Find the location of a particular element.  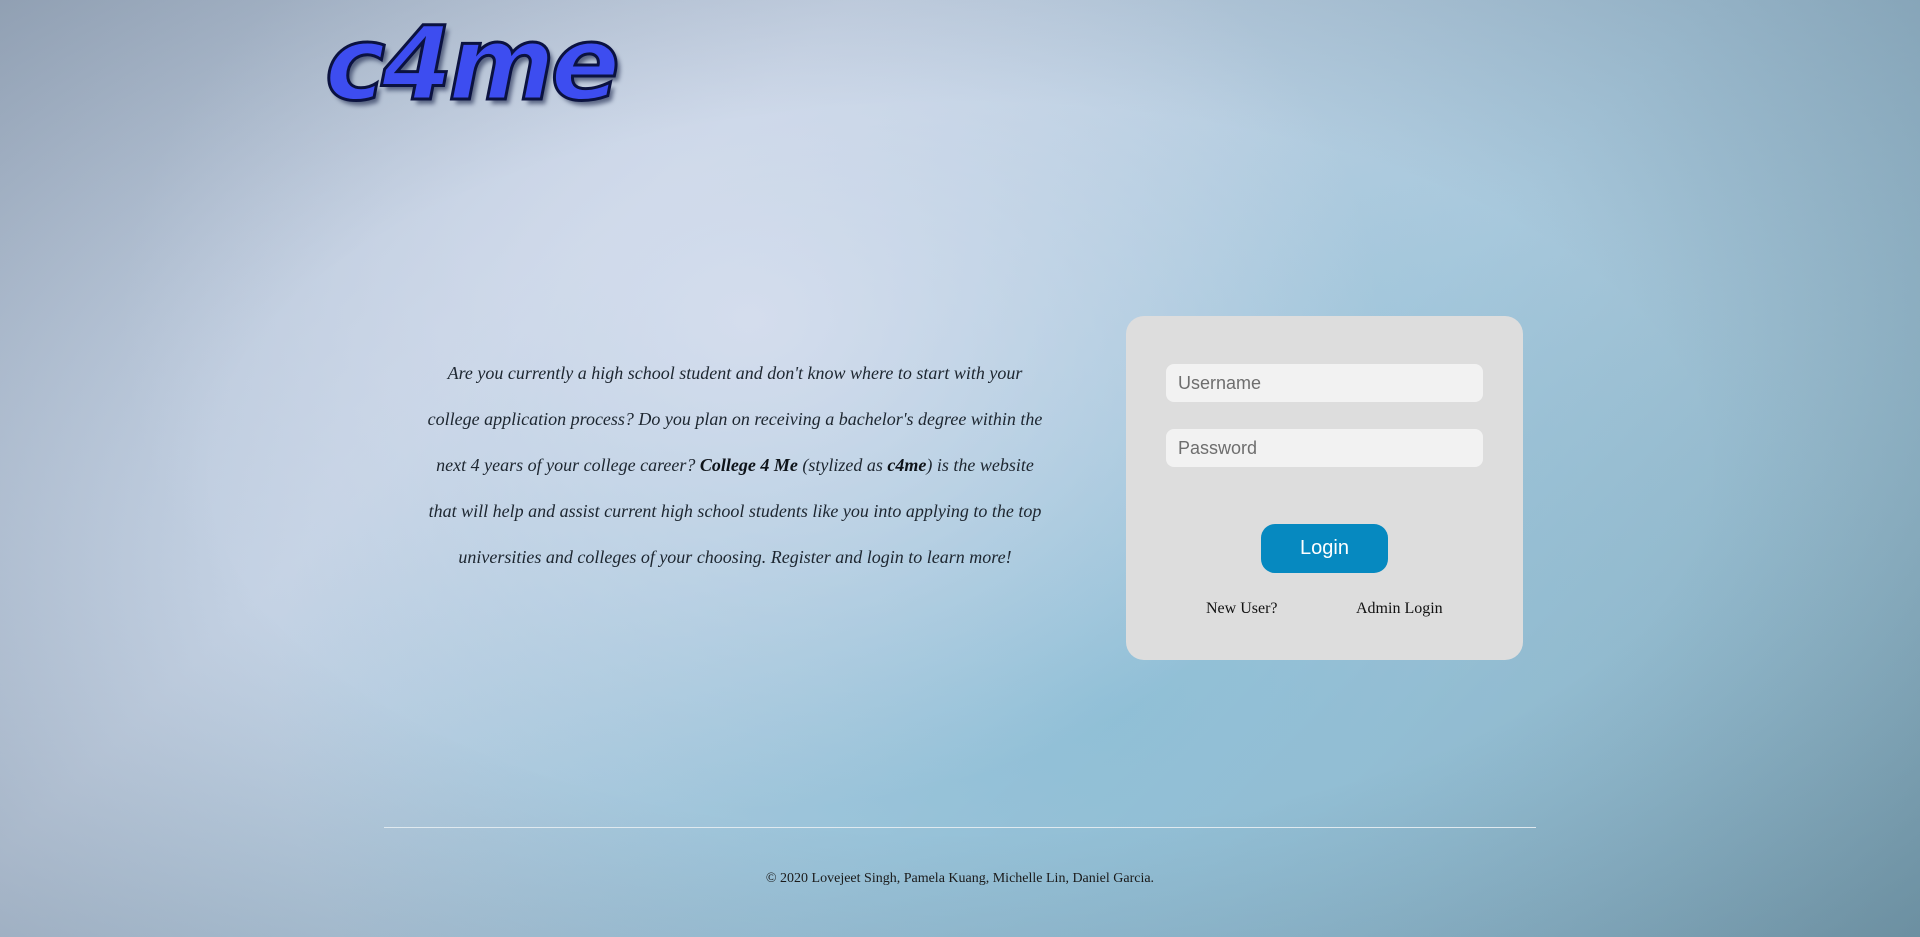

login-button: Login is located at coordinates (1324, 548).